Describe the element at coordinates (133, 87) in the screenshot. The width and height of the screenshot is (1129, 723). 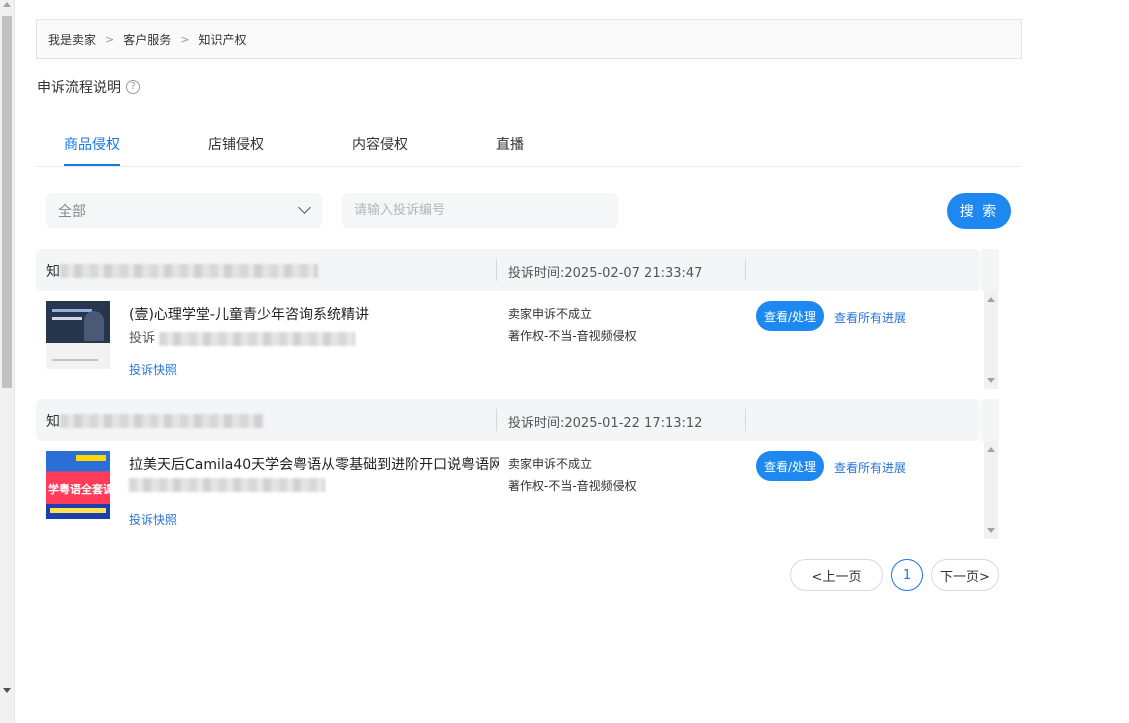
I see `help-circle-icon: ?` at that location.